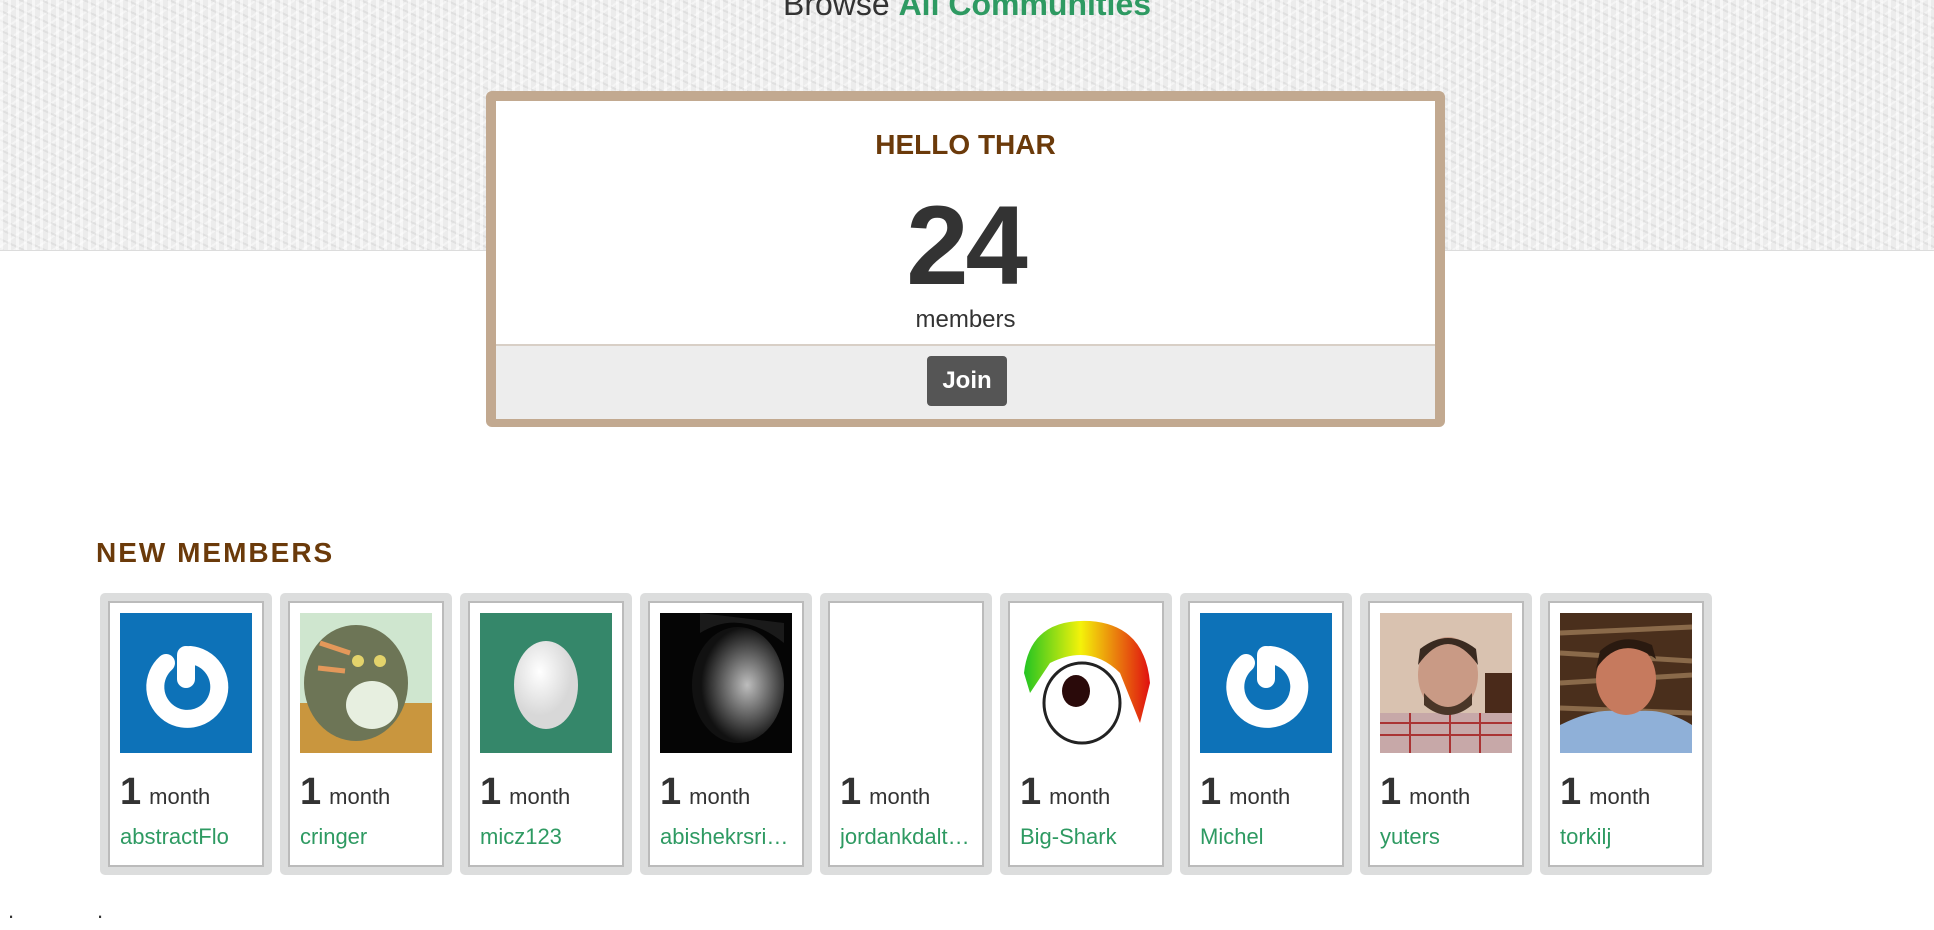  I want to click on browse-prefix: Browse, so click(836, 11).